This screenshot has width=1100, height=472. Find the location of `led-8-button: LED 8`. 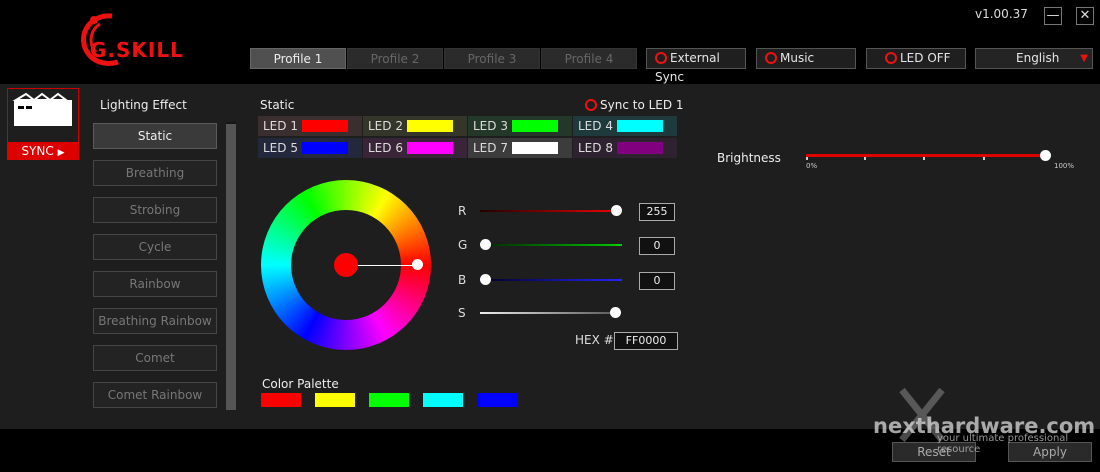

led-8-button: LED 8 is located at coordinates (625, 148).